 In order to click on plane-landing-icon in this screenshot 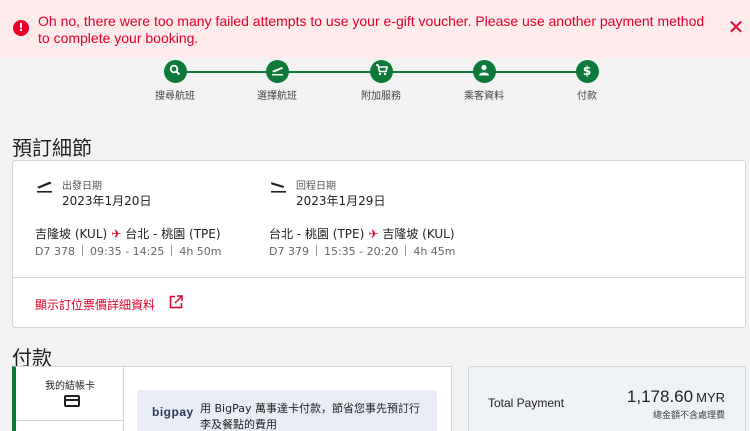, I will do `click(278, 187)`.